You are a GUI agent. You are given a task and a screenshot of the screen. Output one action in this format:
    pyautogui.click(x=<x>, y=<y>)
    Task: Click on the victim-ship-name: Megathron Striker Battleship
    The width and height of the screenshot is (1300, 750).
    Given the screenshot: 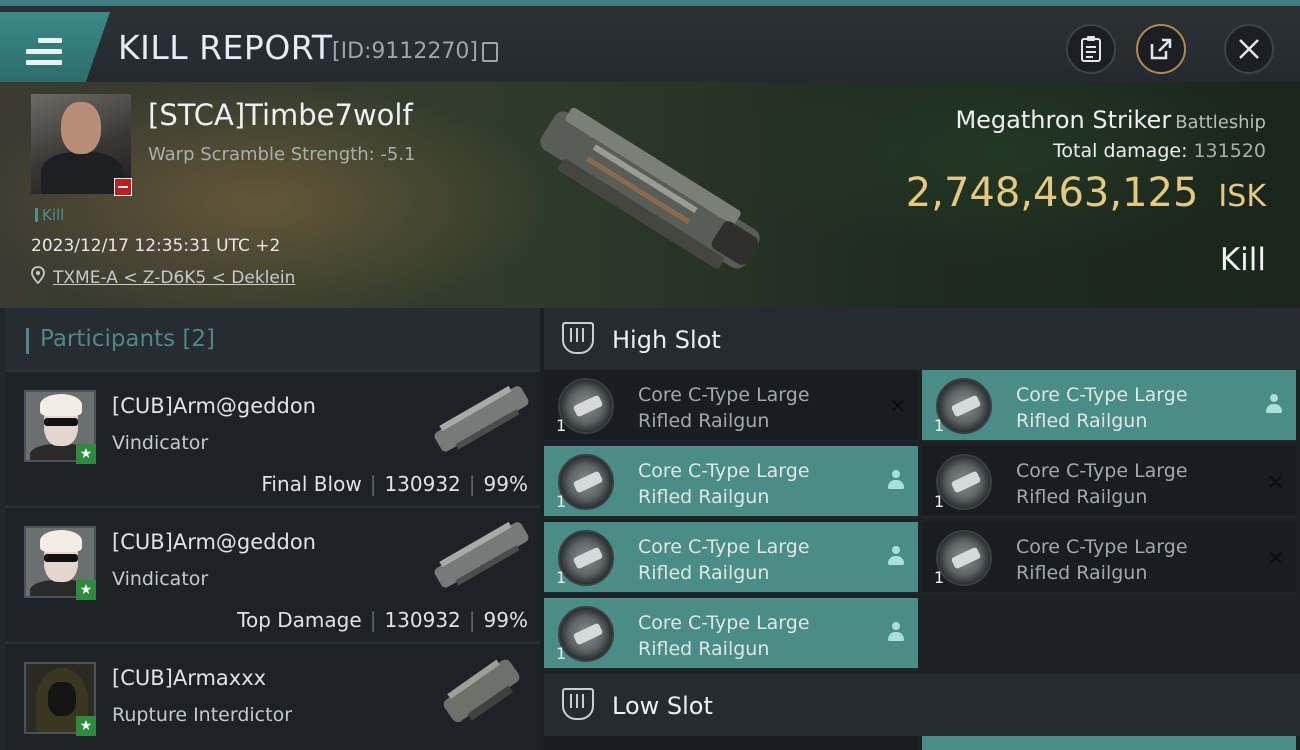 What is the action you would take?
    pyautogui.click(x=1110, y=120)
    